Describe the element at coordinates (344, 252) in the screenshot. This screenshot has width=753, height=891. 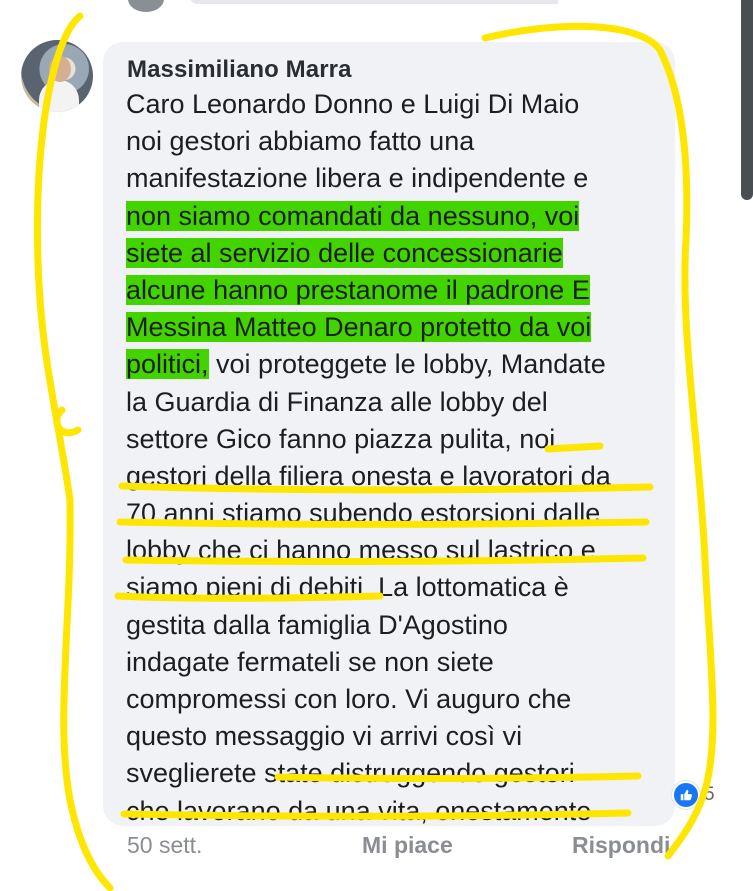
I see `highlighted-text: siete al servizio delle concessionarie` at that location.